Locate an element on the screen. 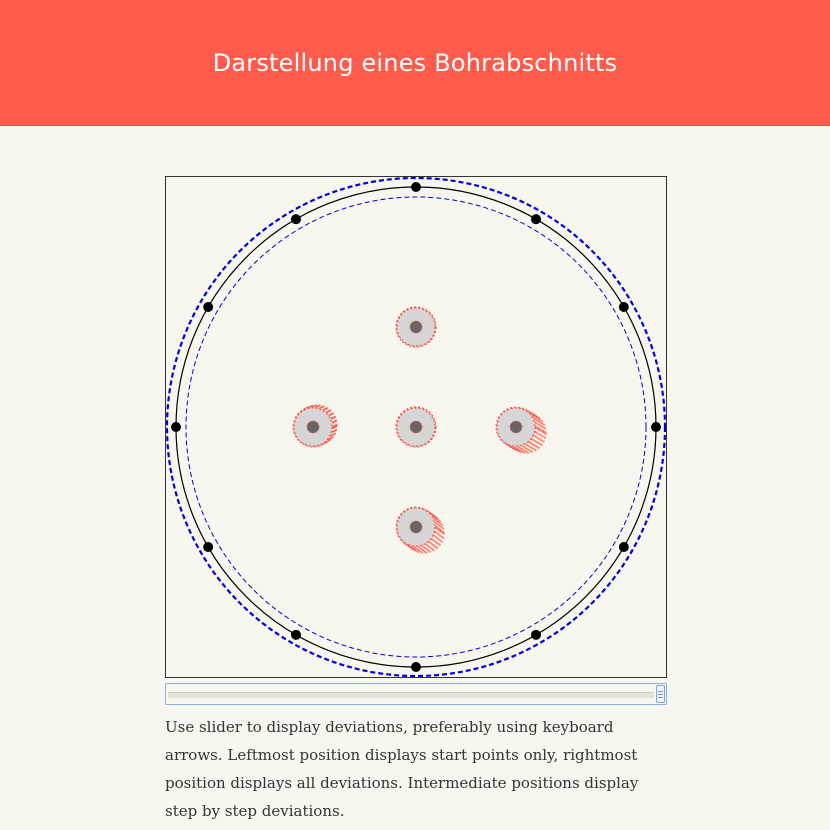 This screenshot has width=830, height=830. right-hole-center is located at coordinates (516, 427).